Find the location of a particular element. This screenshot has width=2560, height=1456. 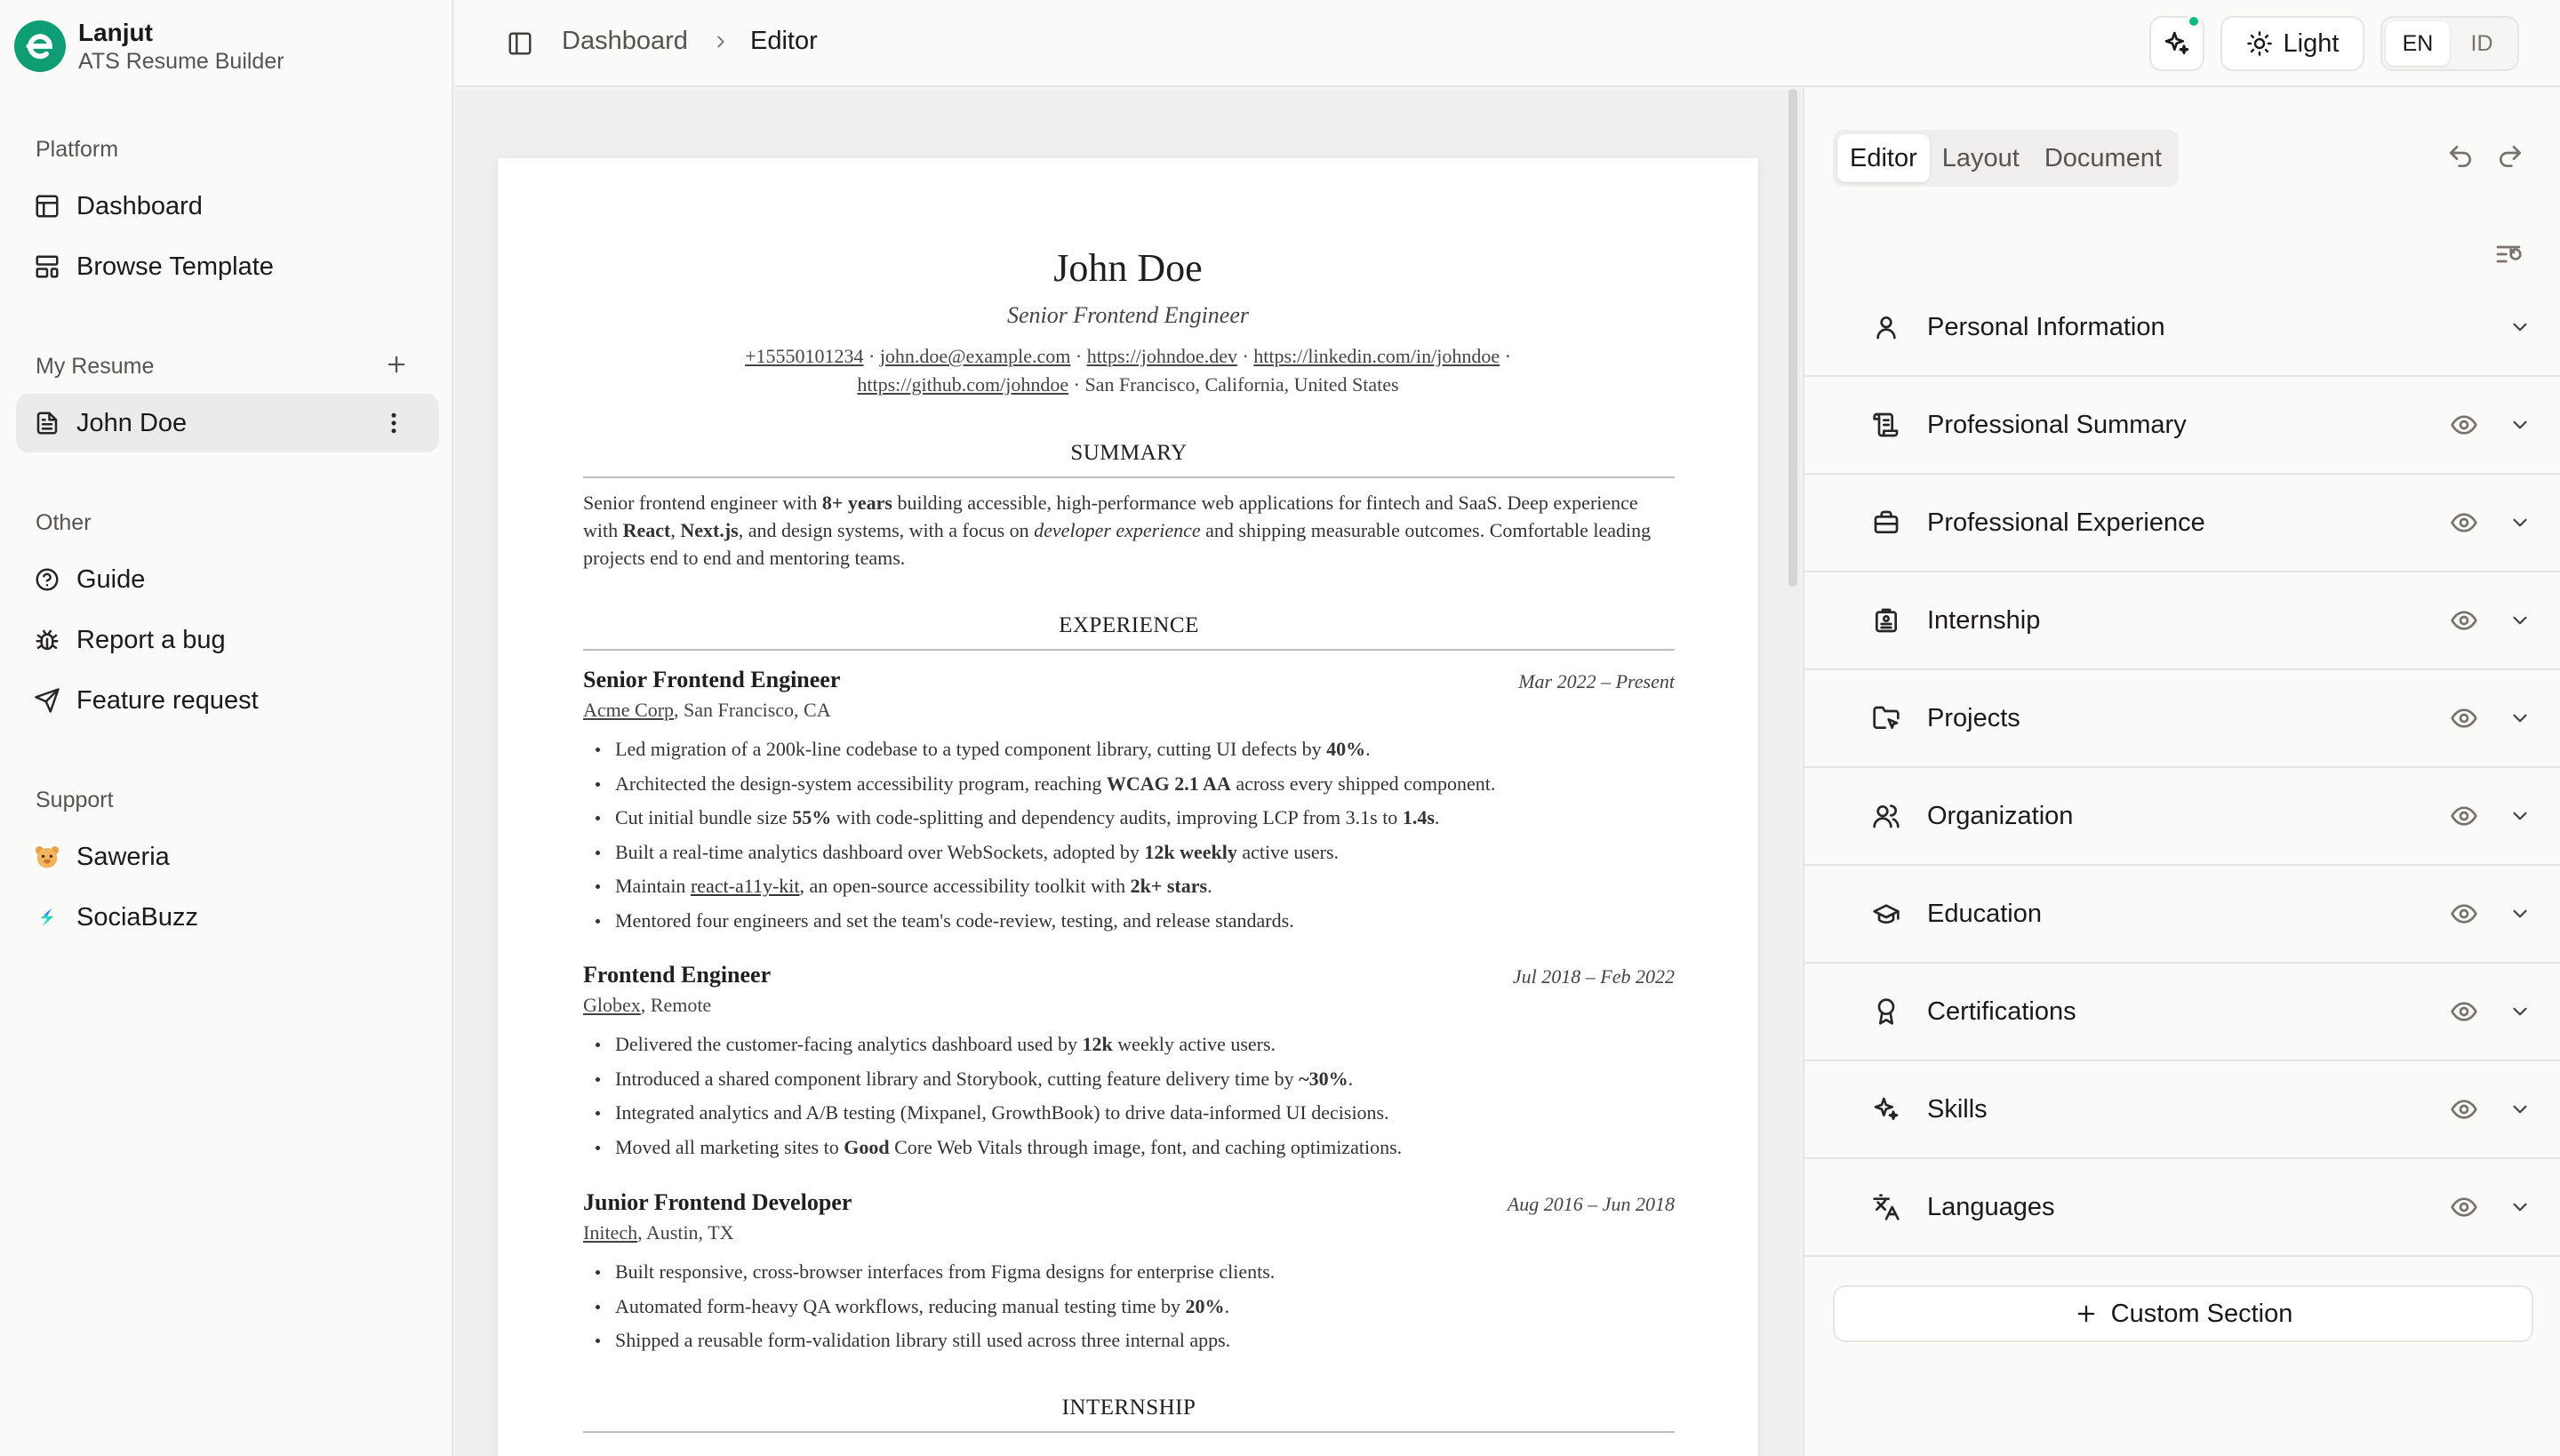

section-row-education: Education is located at coordinates (2182, 915).